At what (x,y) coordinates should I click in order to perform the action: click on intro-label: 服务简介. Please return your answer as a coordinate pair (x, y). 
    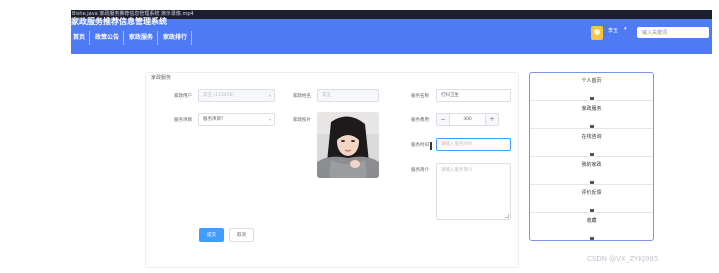
    Looking at the image, I should click on (420, 170).